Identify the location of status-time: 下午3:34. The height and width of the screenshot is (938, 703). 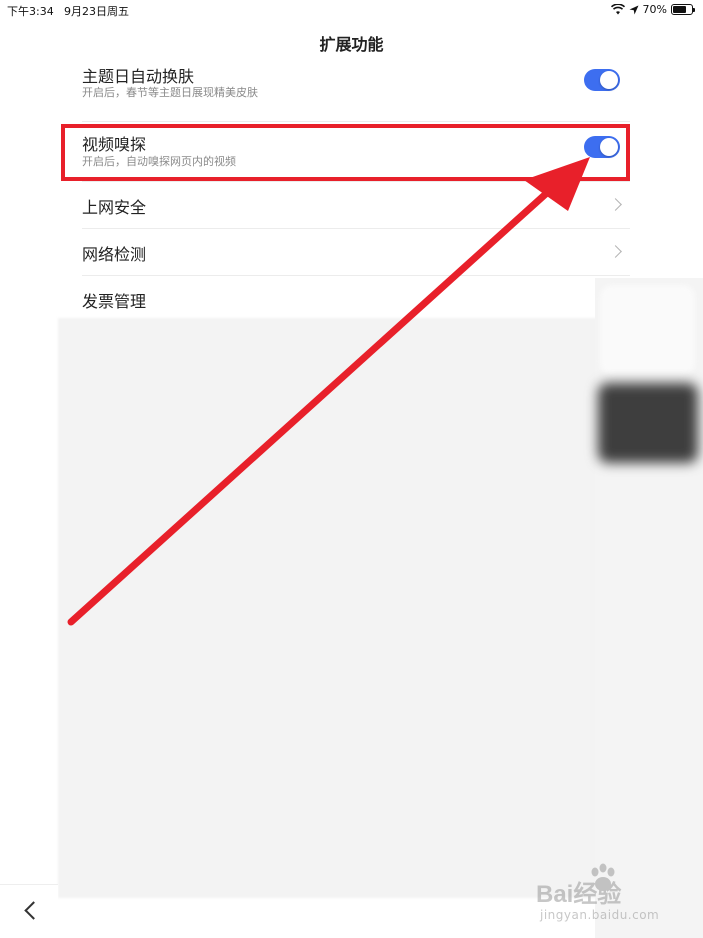
(30, 11).